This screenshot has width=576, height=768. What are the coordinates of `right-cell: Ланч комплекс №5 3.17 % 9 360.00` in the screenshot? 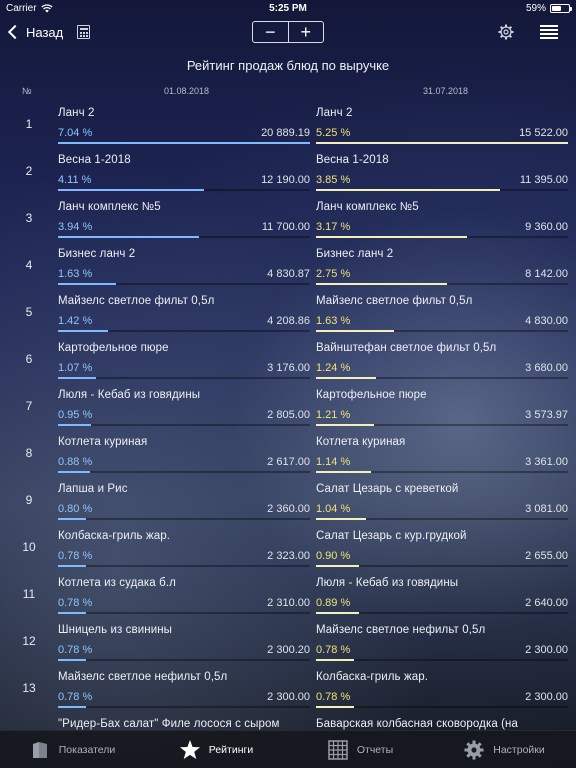 It's located at (442, 221).